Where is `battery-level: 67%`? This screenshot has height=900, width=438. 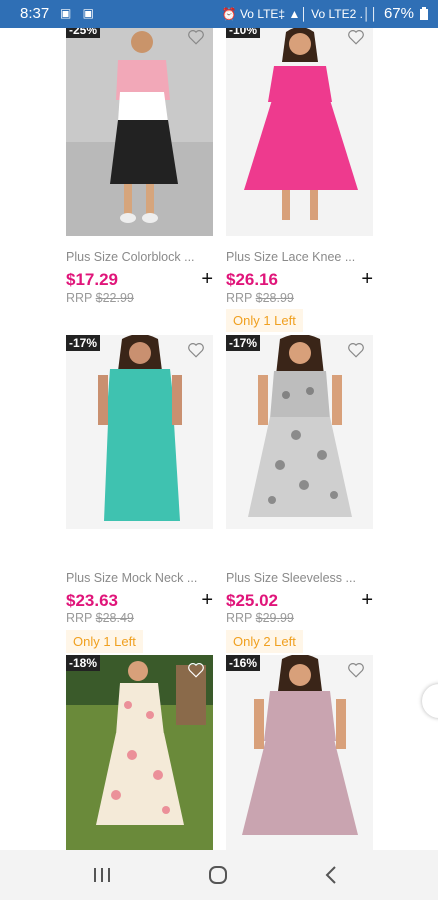
battery-level: 67% is located at coordinates (398, 13).